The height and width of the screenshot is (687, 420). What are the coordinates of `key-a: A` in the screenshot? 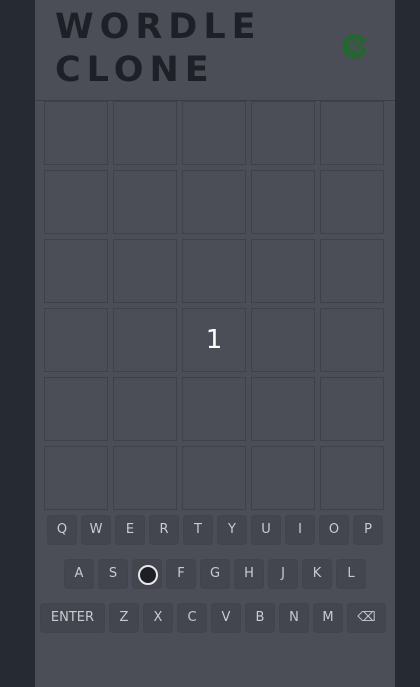 It's located at (79, 574).